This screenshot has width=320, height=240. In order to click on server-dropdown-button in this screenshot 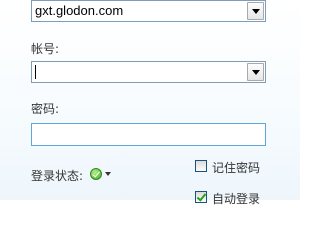, I will do `click(255, 11)`.